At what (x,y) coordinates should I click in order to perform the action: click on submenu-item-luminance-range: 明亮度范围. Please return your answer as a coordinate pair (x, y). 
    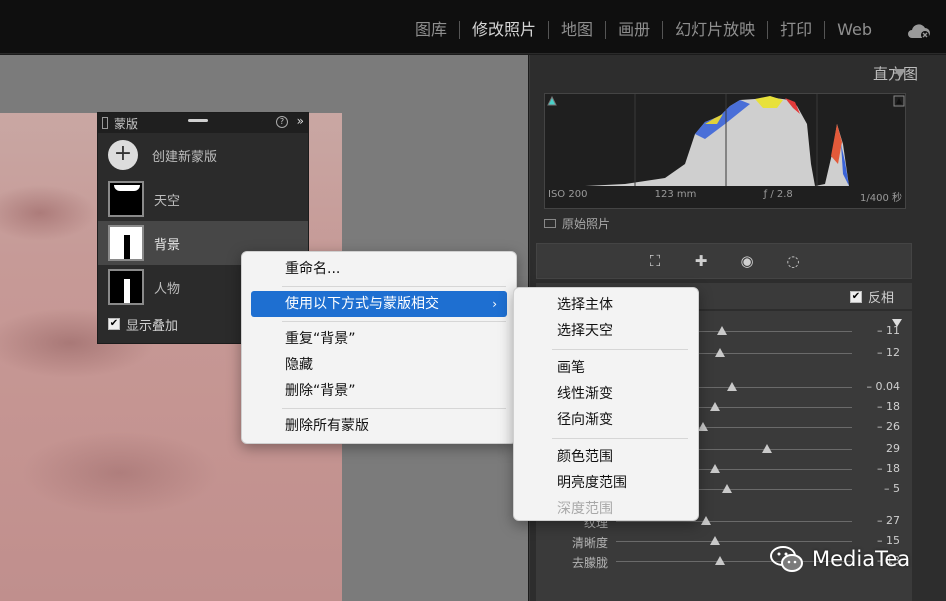
    Looking at the image, I should click on (606, 483).